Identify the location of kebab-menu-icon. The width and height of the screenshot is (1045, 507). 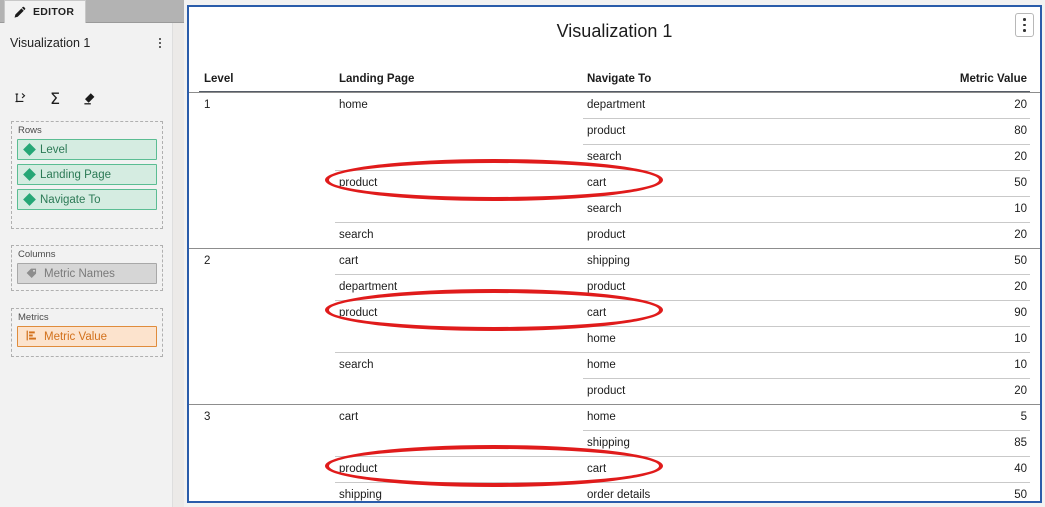
(160, 43).